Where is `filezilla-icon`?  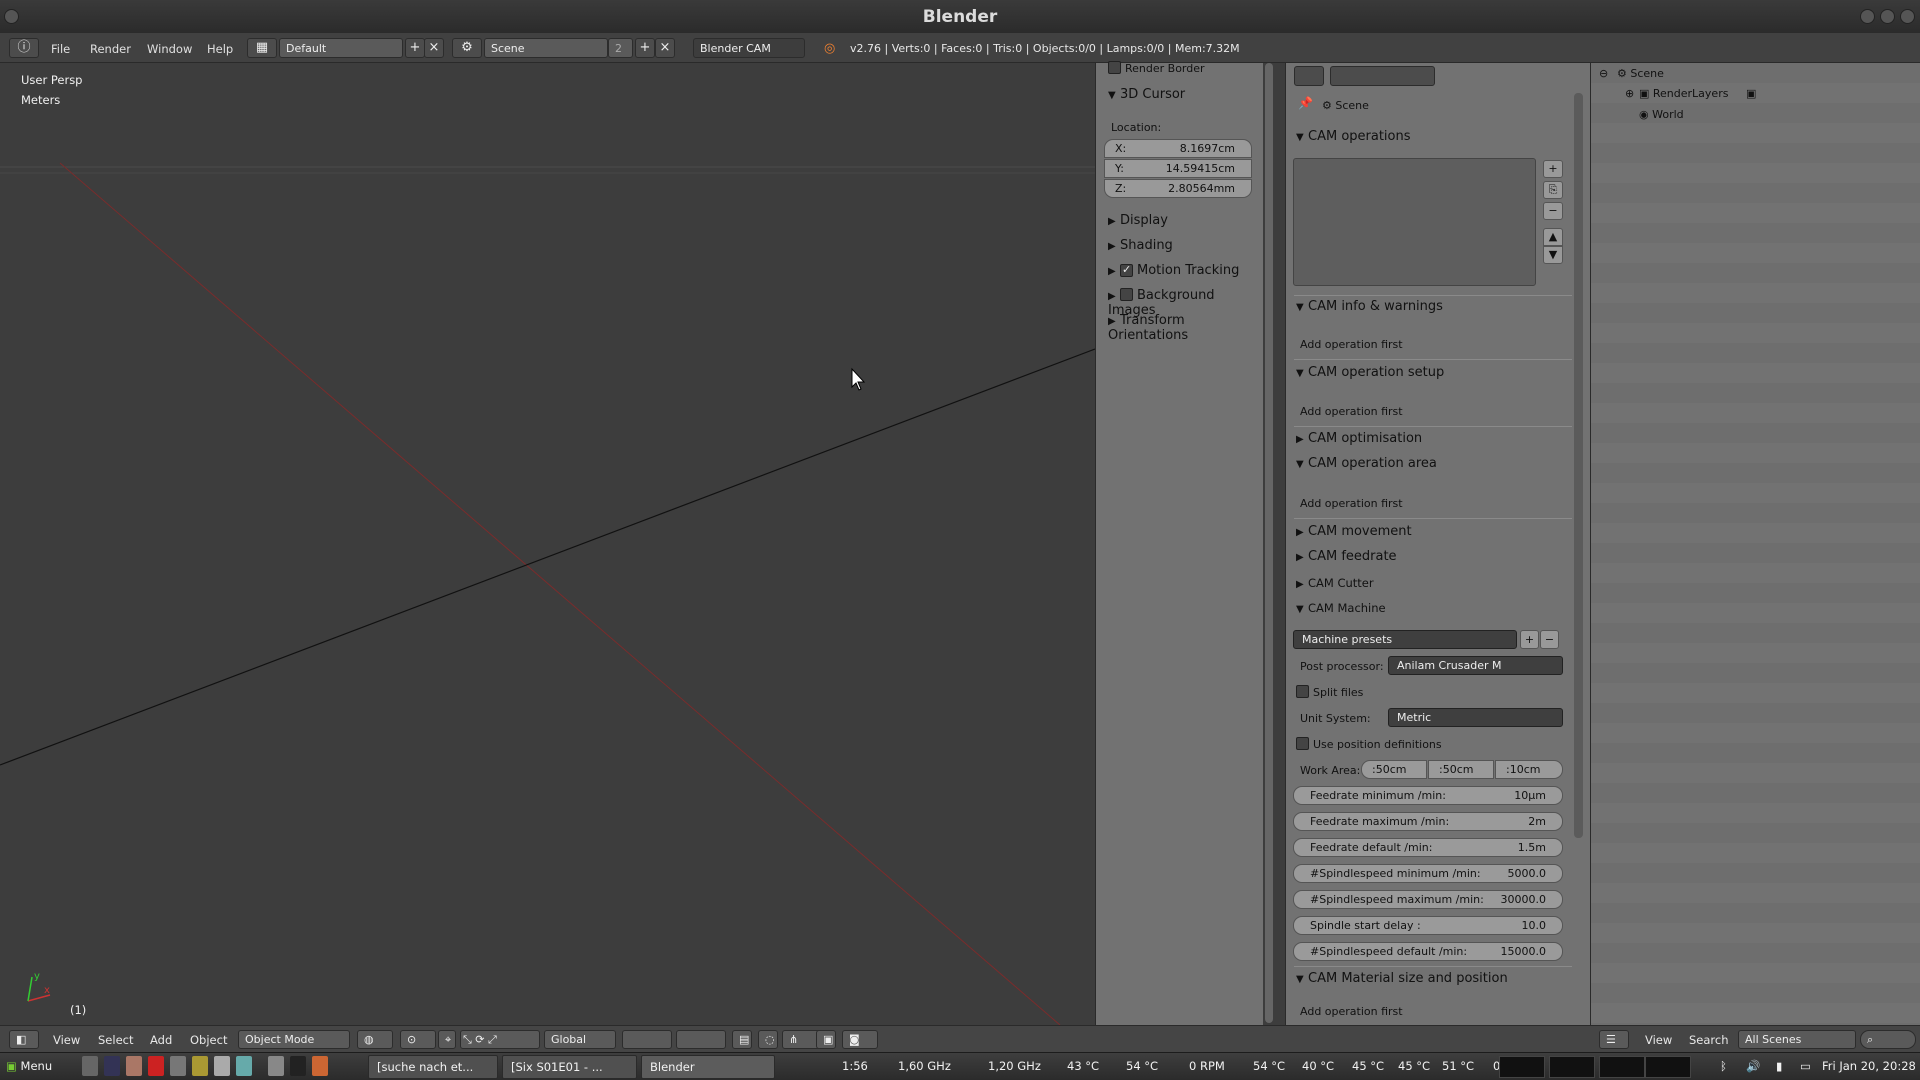
filezilla-icon is located at coordinates (156, 1066).